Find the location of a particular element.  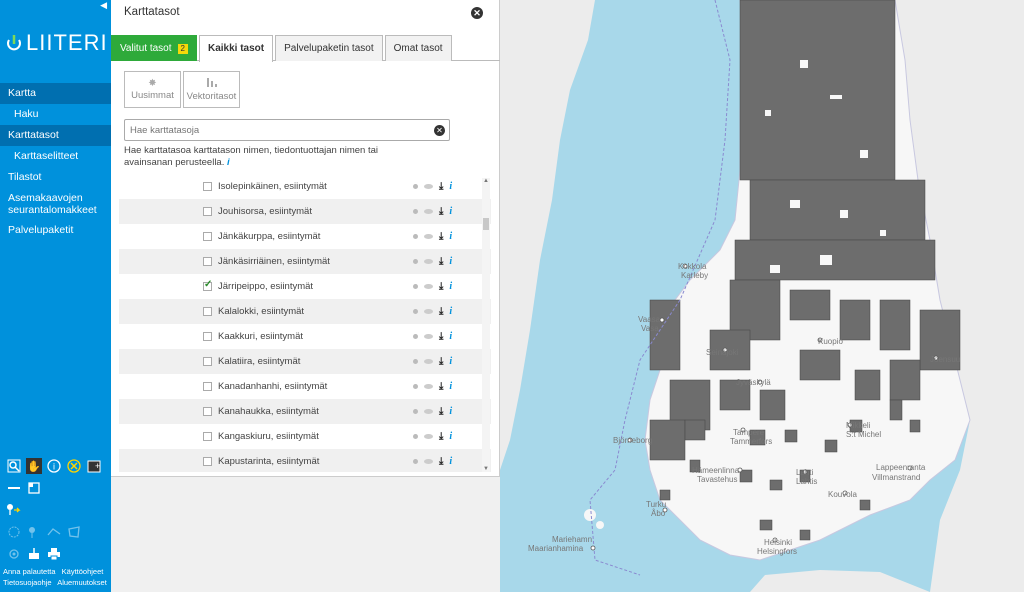

layer-row: Kanahaukka, esiintymät ⤓ i is located at coordinates (305, 411).